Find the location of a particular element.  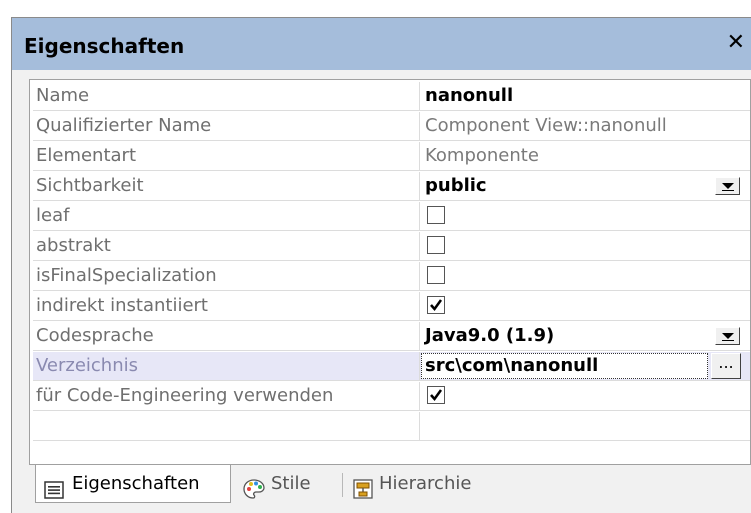

close-icon: ✕ is located at coordinates (736, 42).